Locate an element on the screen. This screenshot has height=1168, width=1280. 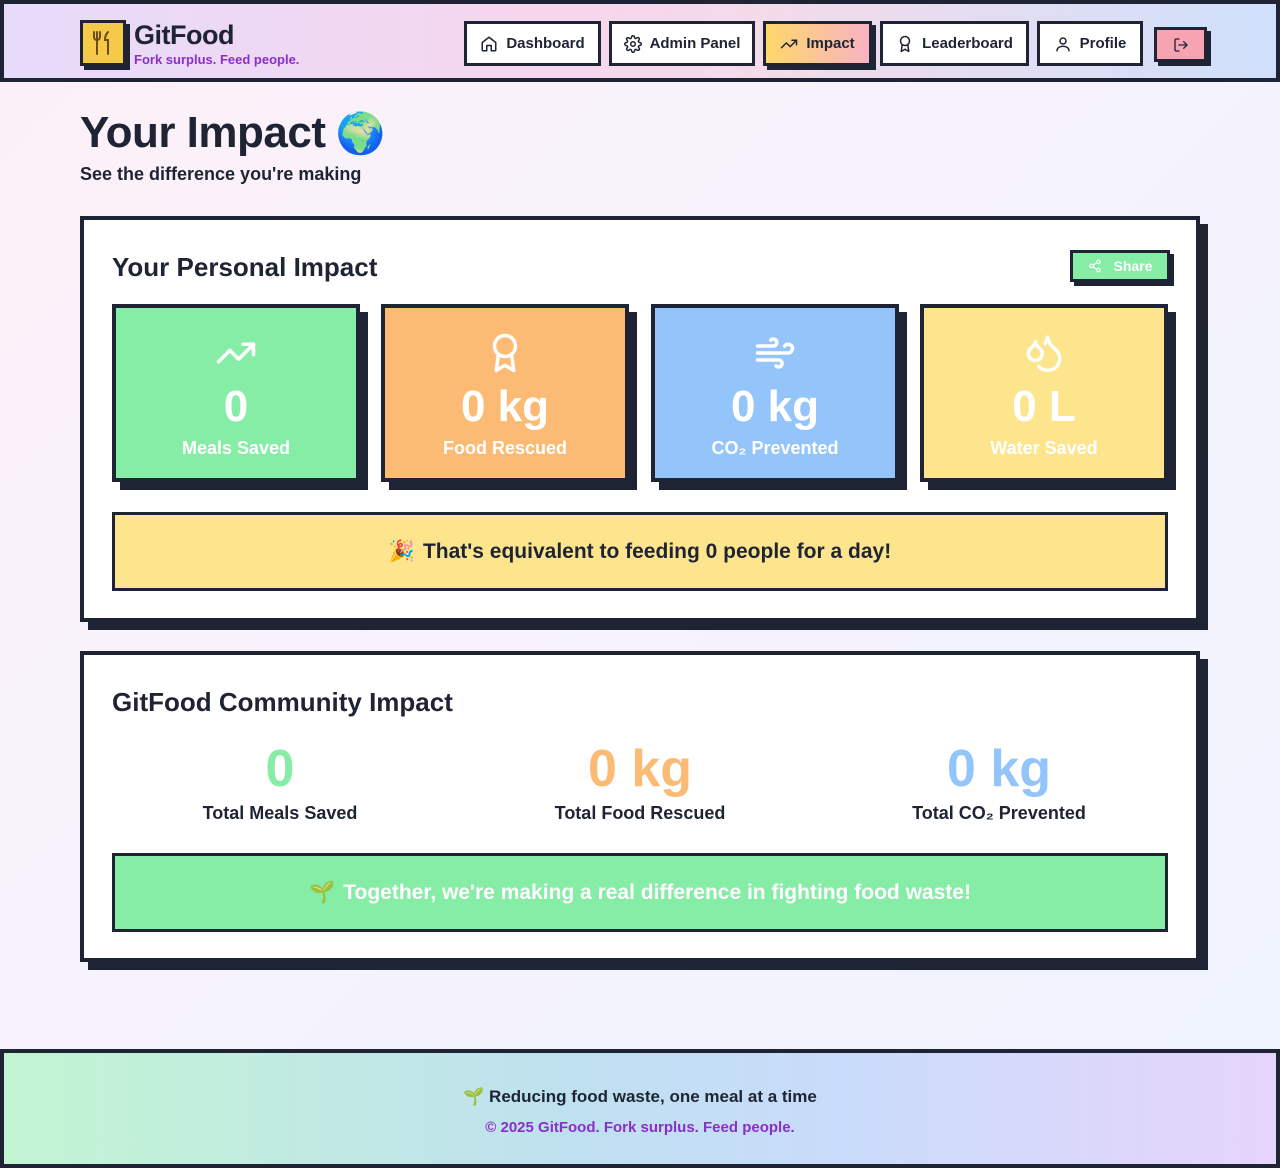
logout-button is located at coordinates (1180, 44).